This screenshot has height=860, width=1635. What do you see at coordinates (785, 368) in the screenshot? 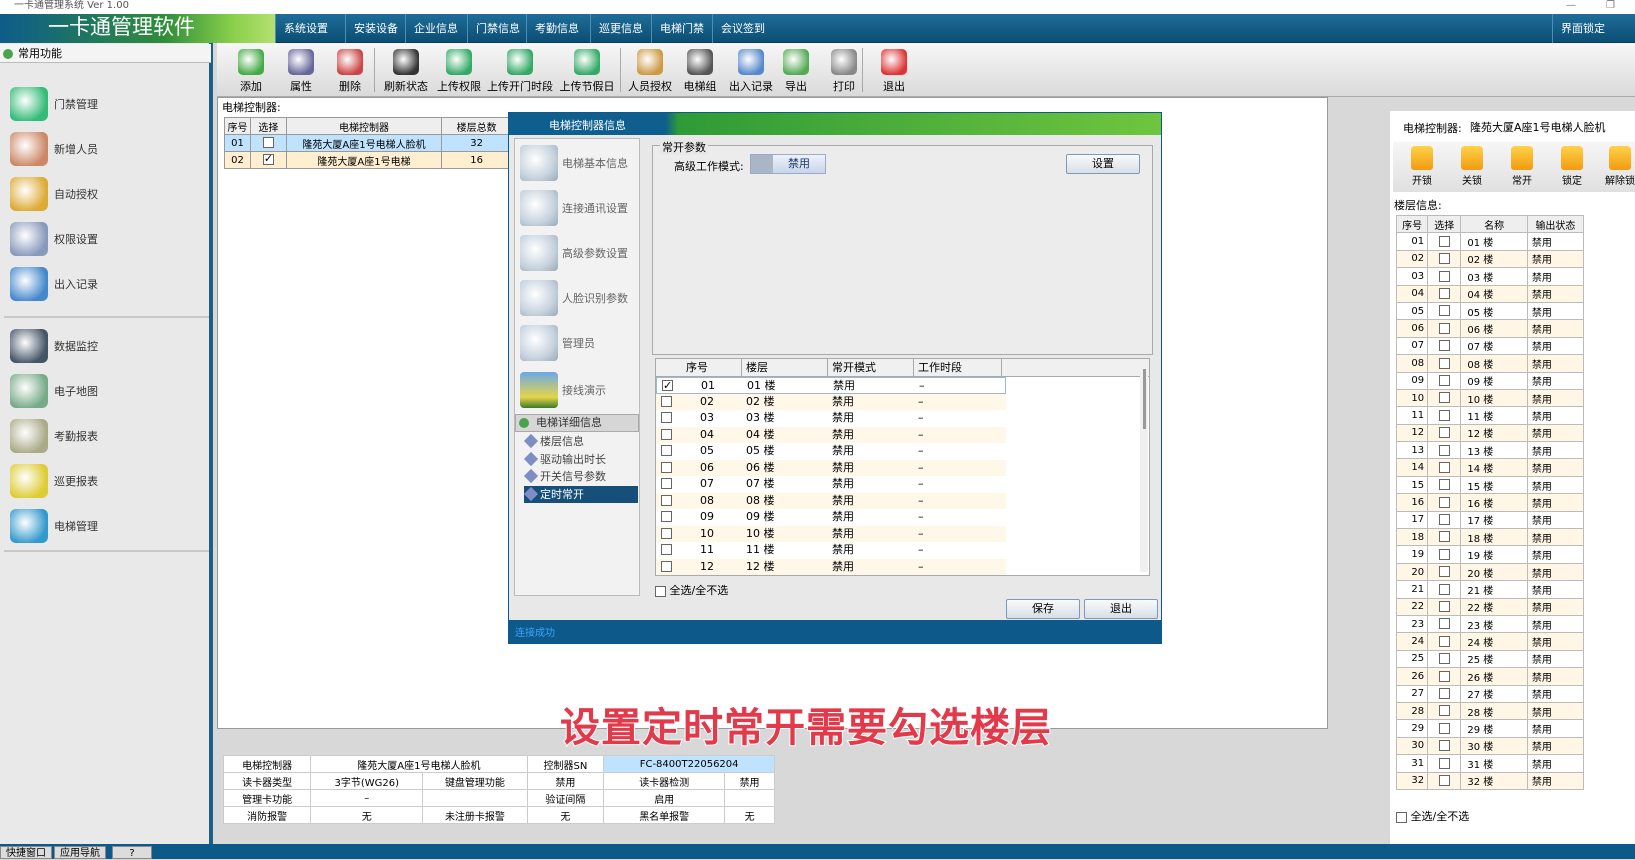
I see `grid-column-header: 楼层` at bounding box center [785, 368].